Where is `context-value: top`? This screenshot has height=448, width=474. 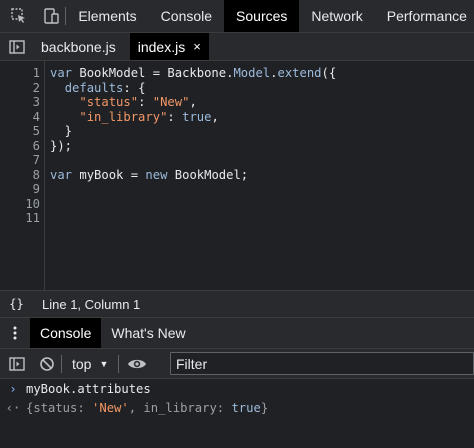 context-value: top is located at coordinates (82, 363).